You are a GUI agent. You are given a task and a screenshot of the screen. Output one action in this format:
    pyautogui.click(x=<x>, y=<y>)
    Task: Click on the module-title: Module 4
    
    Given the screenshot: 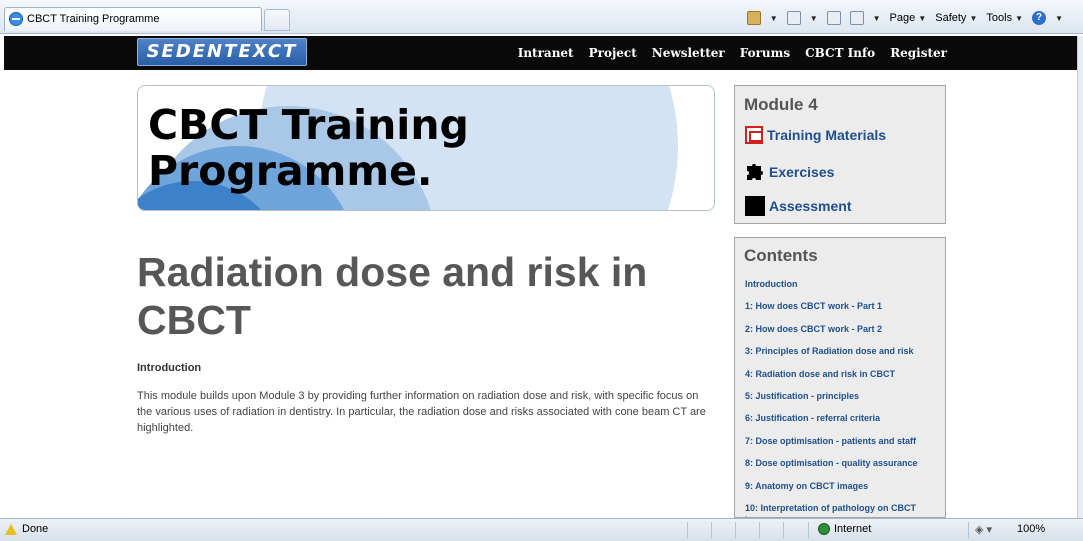 What is the action you would take?
    pyautogui.click(x=781, y=104)
    